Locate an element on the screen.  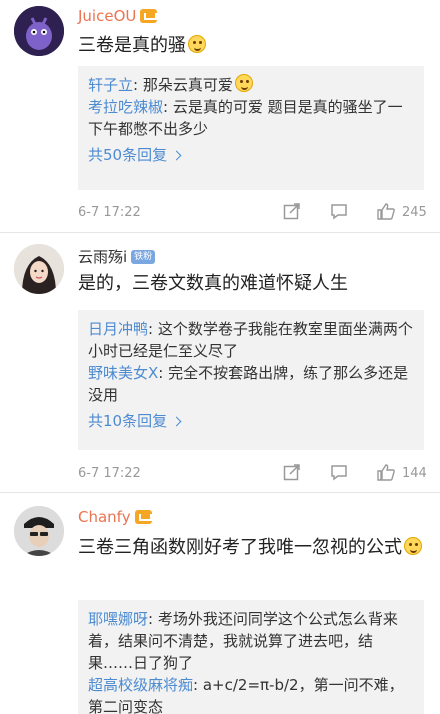
more-replies-label: 共50条回复 is located at coordinates (127, 155).